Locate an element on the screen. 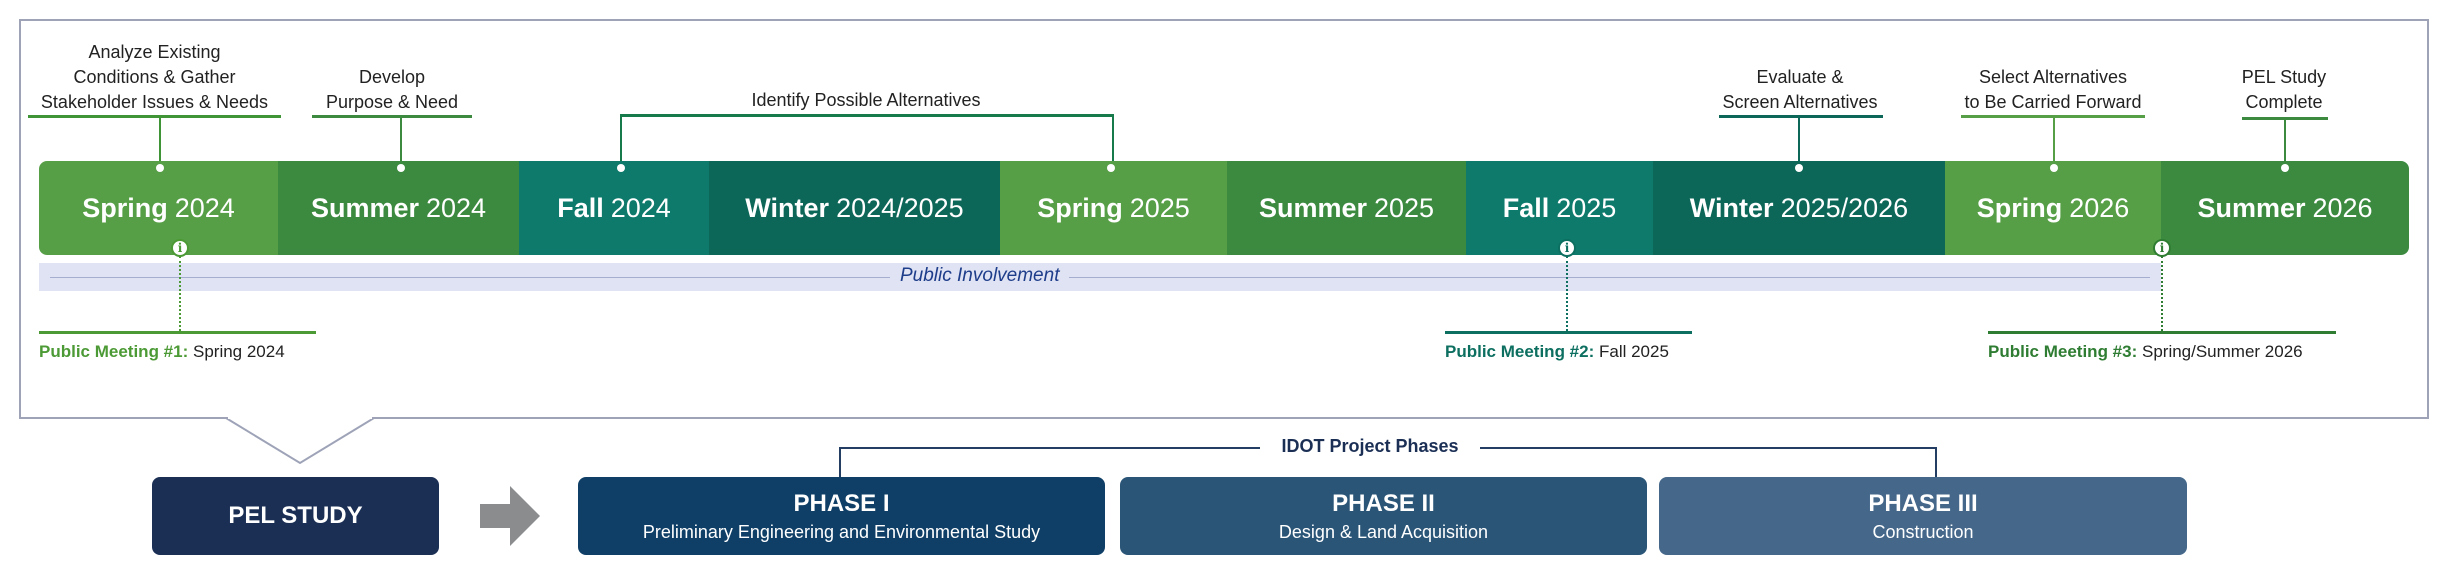 The height and width of the screenshot is (588, 2450). milestone-purpose-need: Develop Purpose & Need is located at coordinates (392, 90).